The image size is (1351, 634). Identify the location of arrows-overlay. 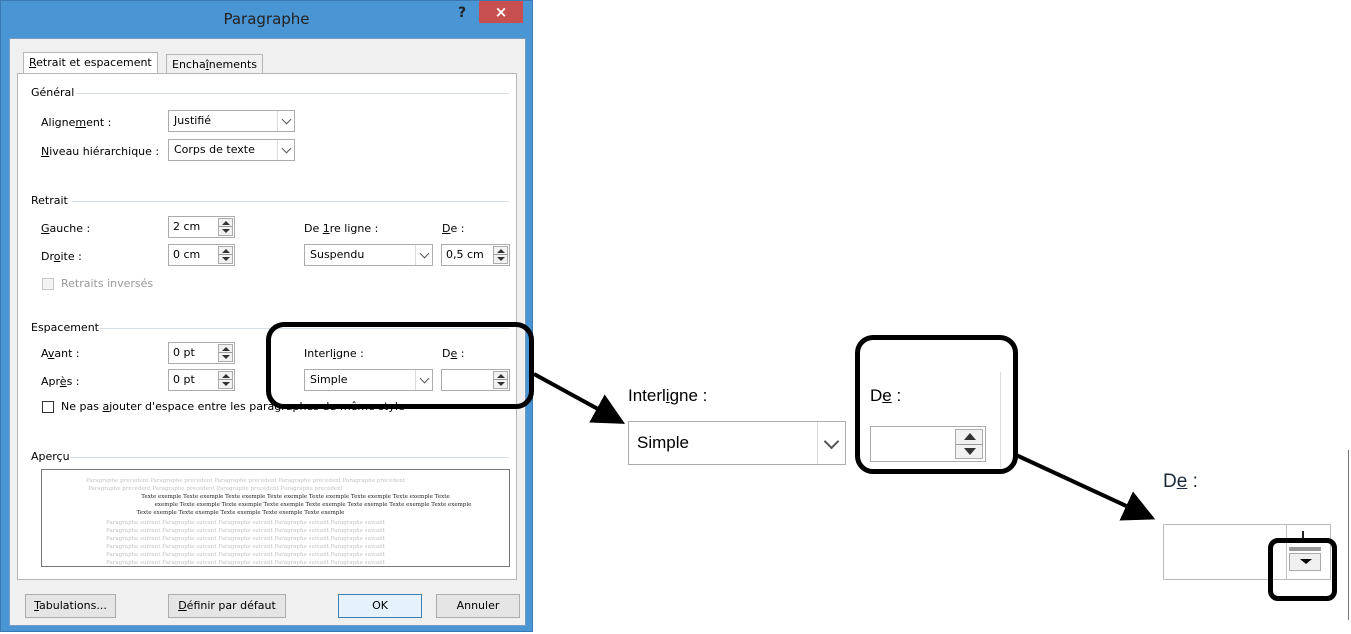
(844, 446).